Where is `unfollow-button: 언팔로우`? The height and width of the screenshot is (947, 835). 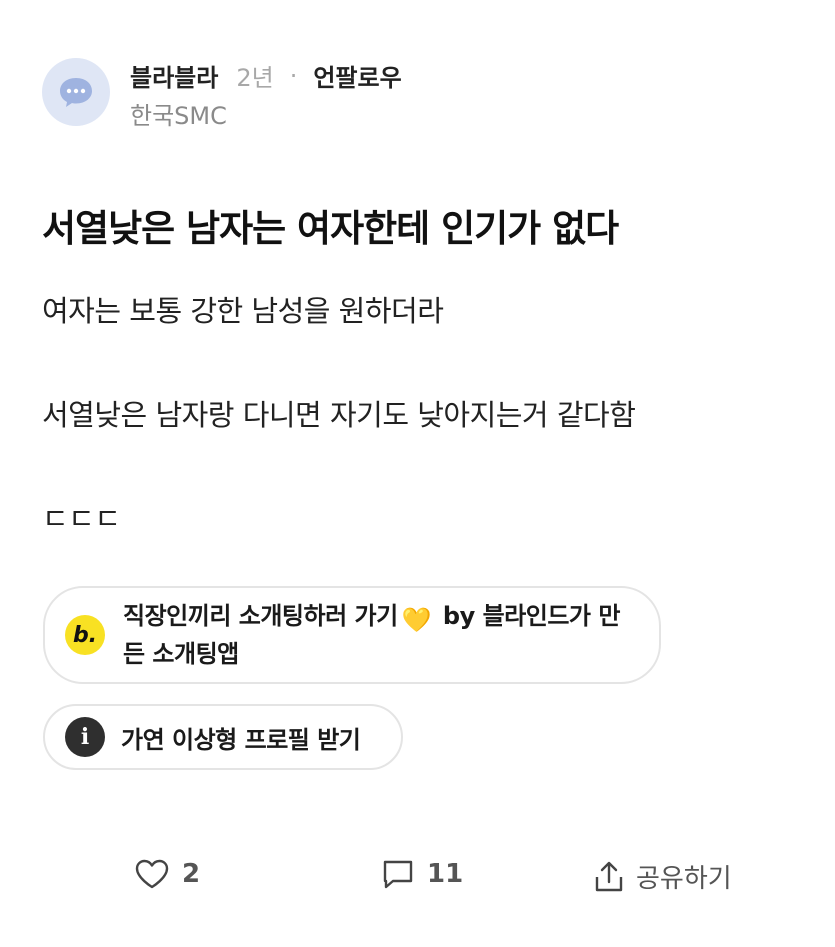 unfollow-button: 언팔로우 is located at coordinates (357, 75).